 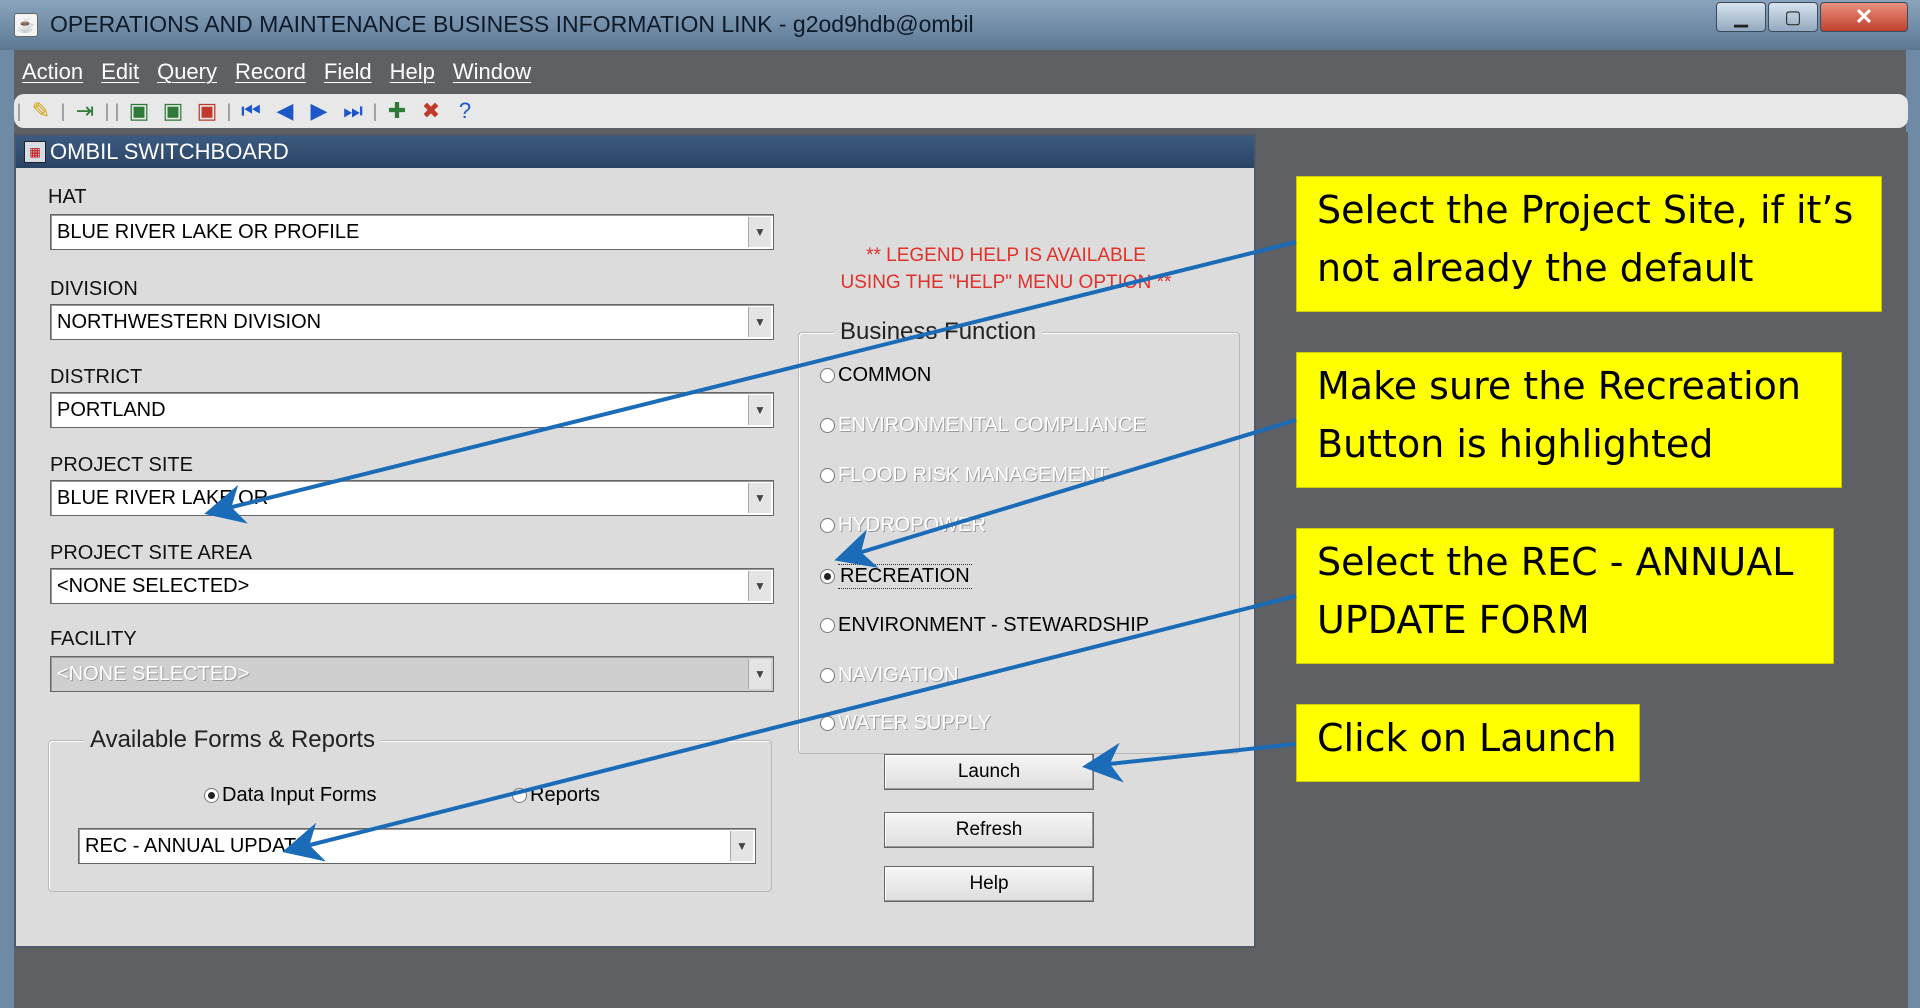 I want to click on menu-query: Query, so click(x=187, y=72).